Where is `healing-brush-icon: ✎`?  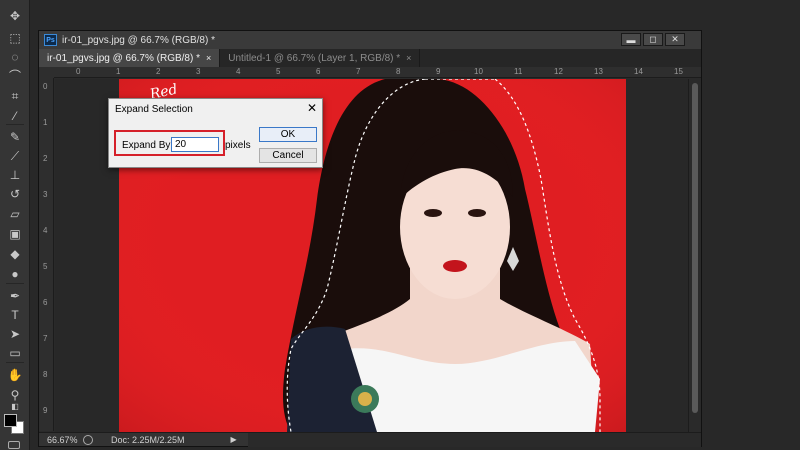 healing-brush-icon: ✎ is located at coordinates (15, 137).